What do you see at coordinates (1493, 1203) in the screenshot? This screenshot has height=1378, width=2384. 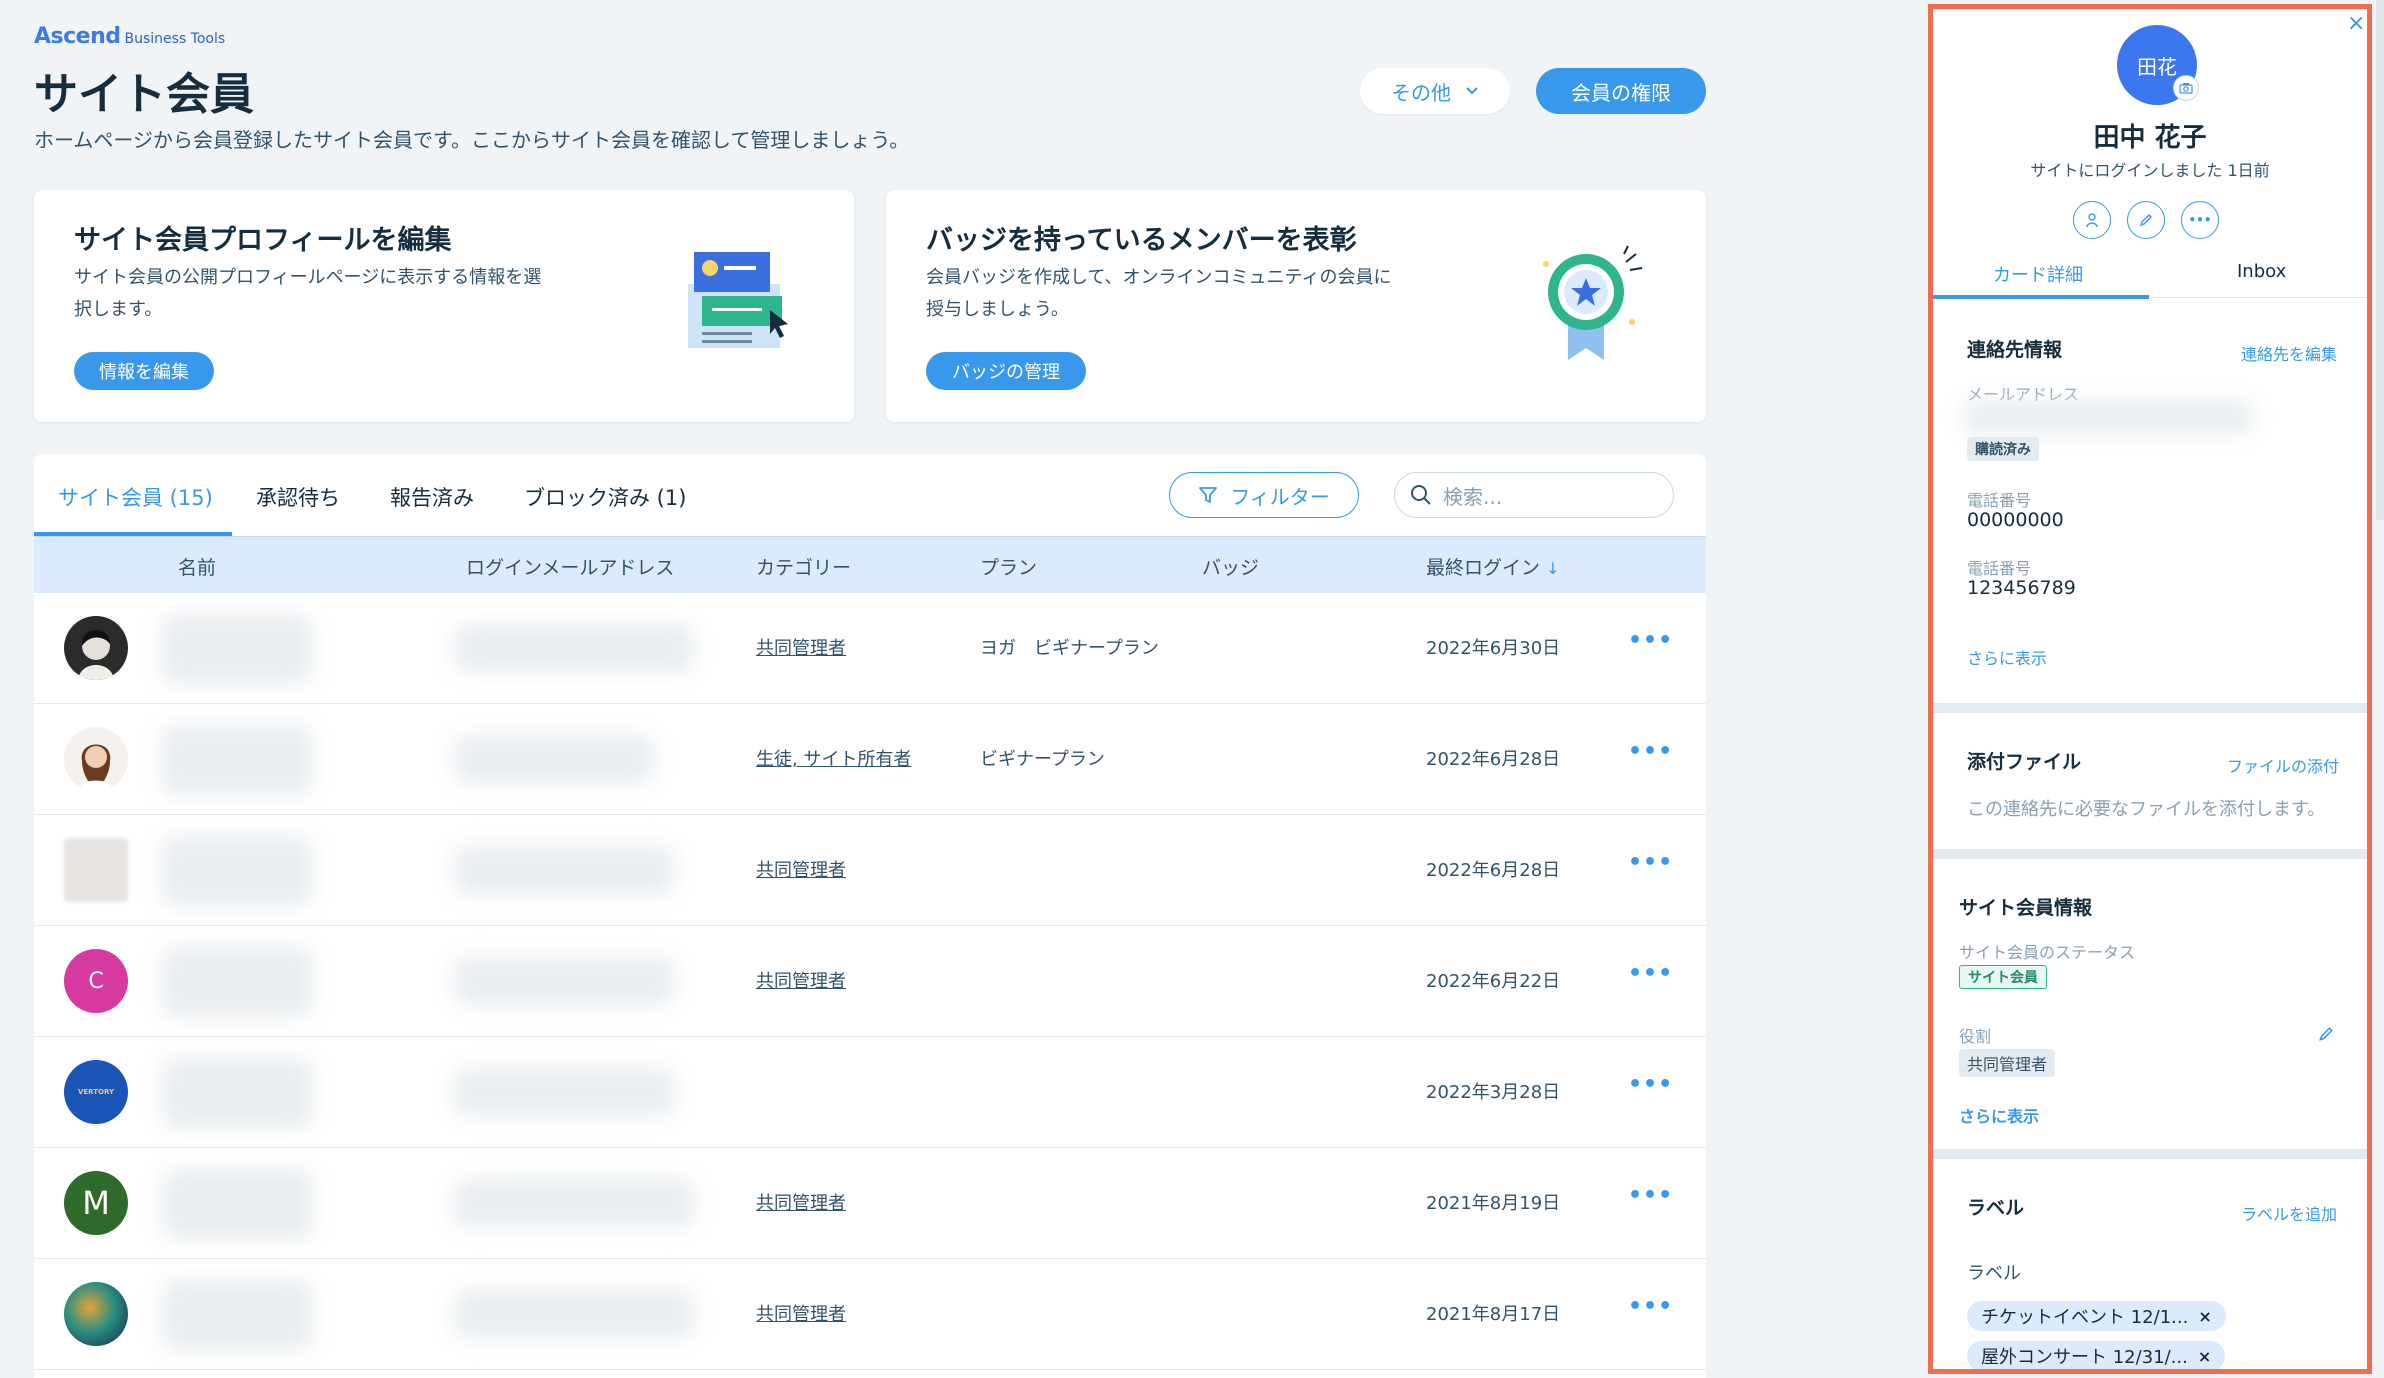 I see `last-login-date: 2021年8月19日` at bounding box center [1493, 1203].